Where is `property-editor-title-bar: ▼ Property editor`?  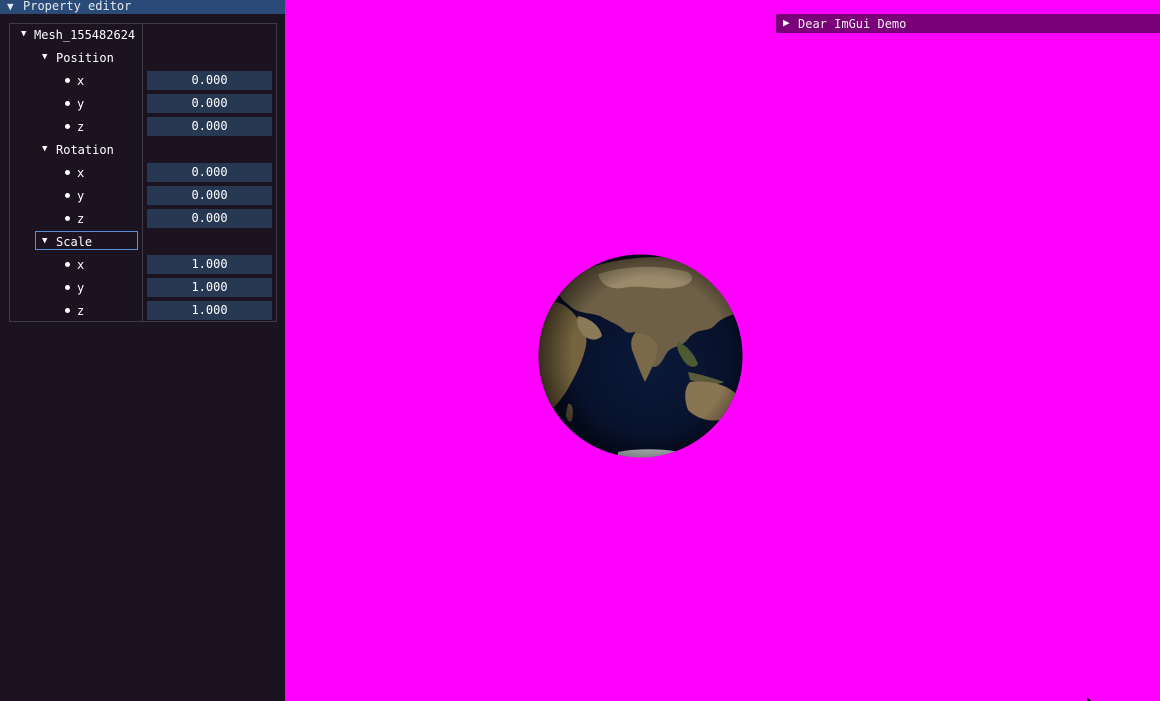
property-editor-title-bar: ▼ Property editor is located at coordinates (142, 7).